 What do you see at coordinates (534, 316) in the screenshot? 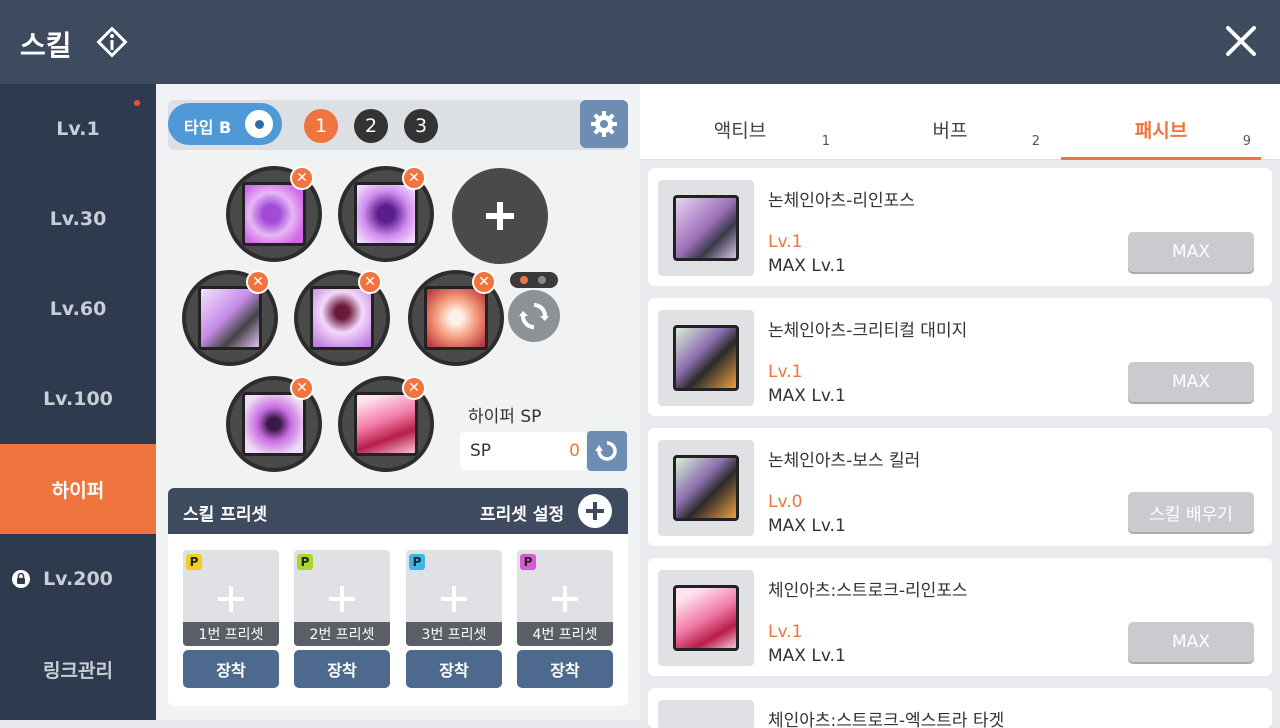
I see `swap-button` at bounding box center [534, 316].